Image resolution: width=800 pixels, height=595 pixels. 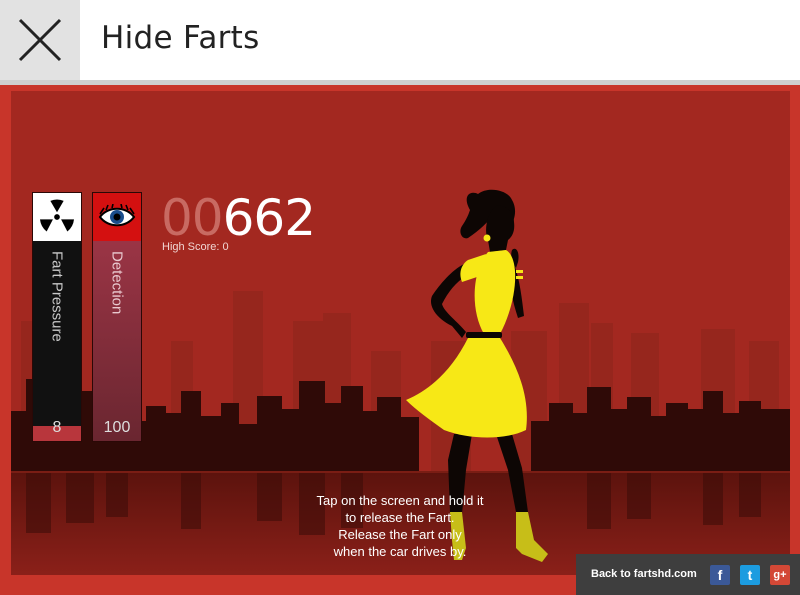 I want to click on detection-meter: Detection 100, so click(x=117, y=317).